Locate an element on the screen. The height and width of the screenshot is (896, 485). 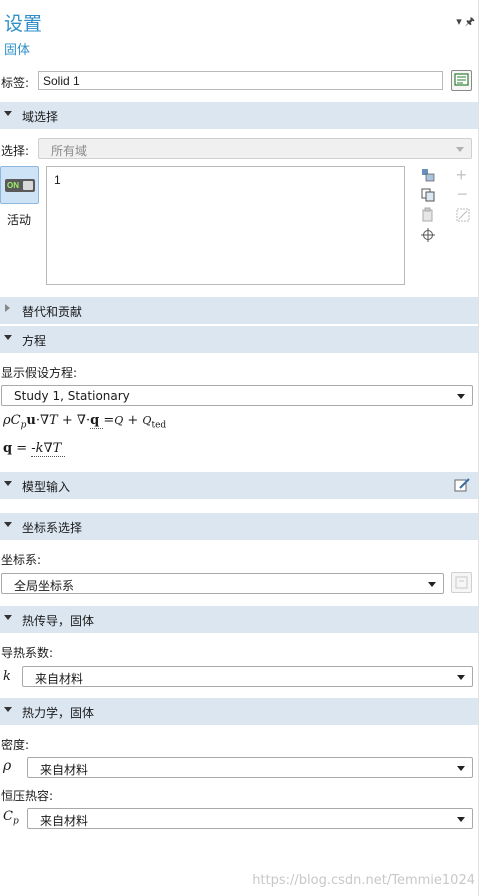
section-title: 域选择 is located at coordinates (40, 117).